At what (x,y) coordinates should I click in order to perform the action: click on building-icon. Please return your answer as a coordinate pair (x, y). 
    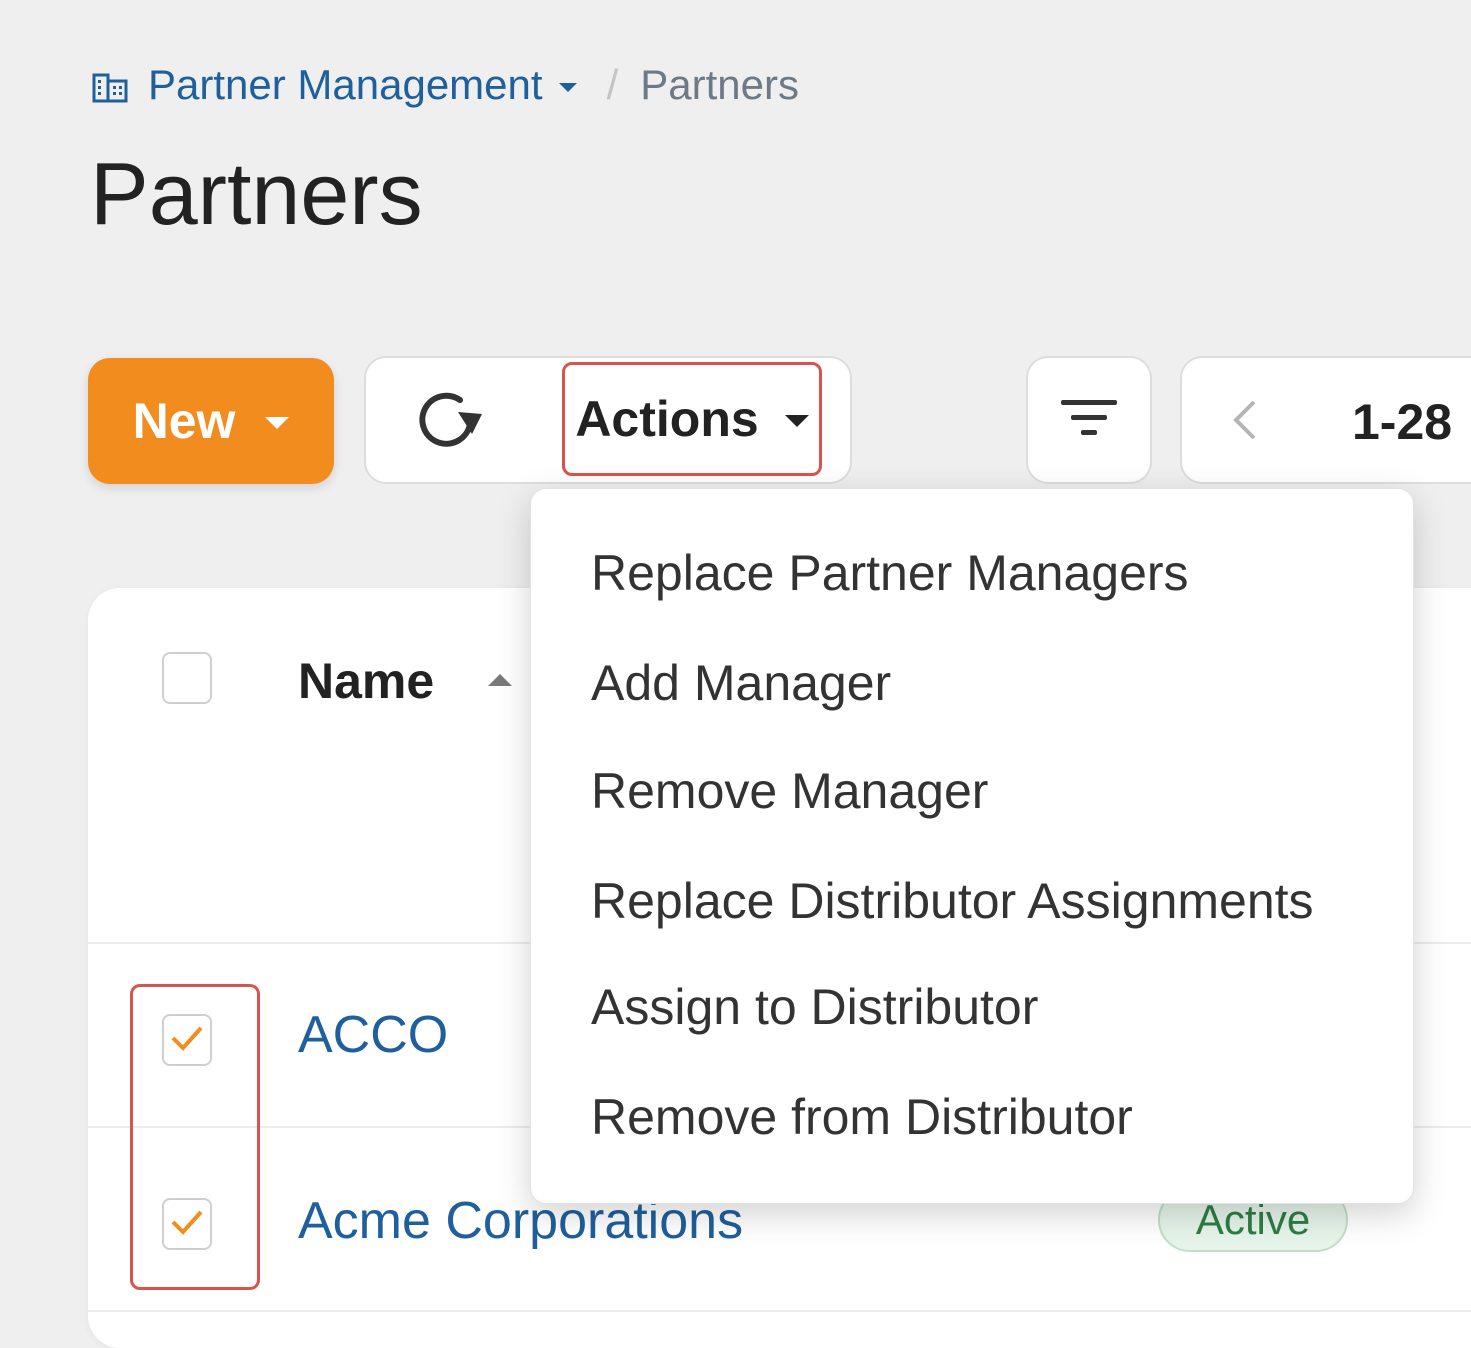
    Looking at the image, I should click on (110, 85).